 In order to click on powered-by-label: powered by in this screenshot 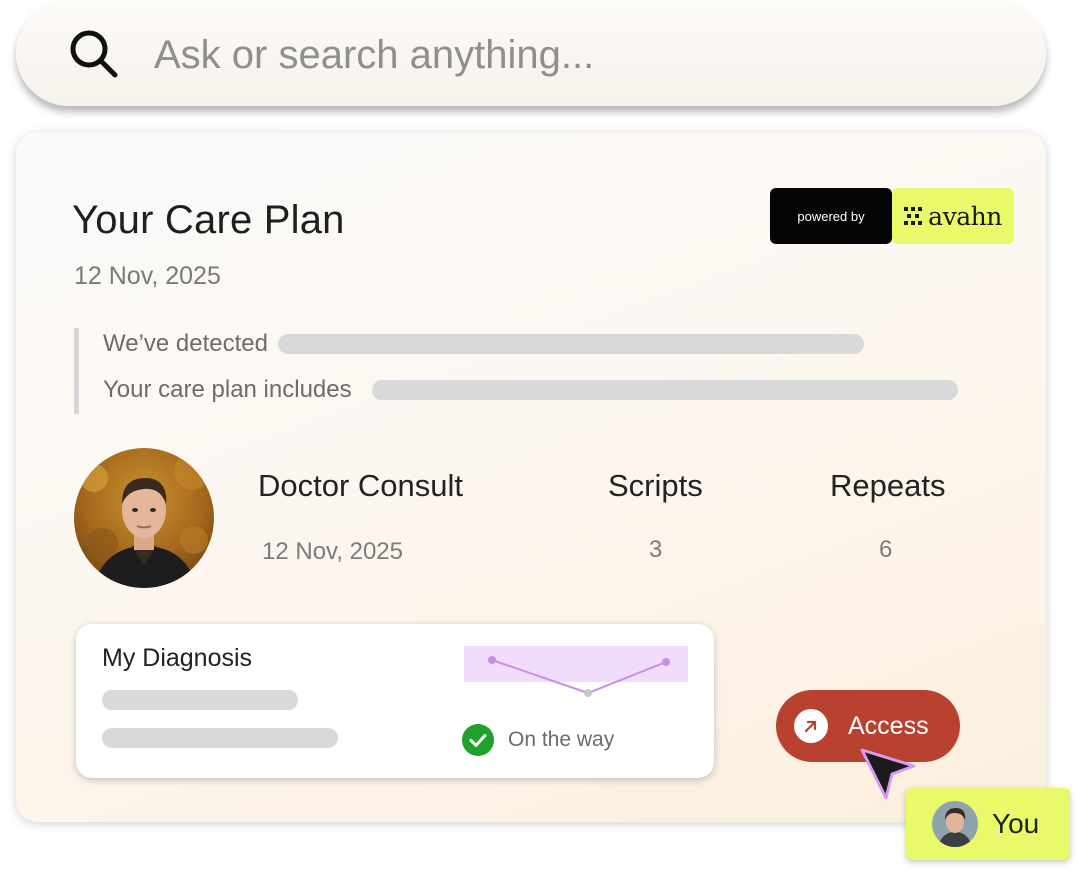, I will do `click(831, 216)`.